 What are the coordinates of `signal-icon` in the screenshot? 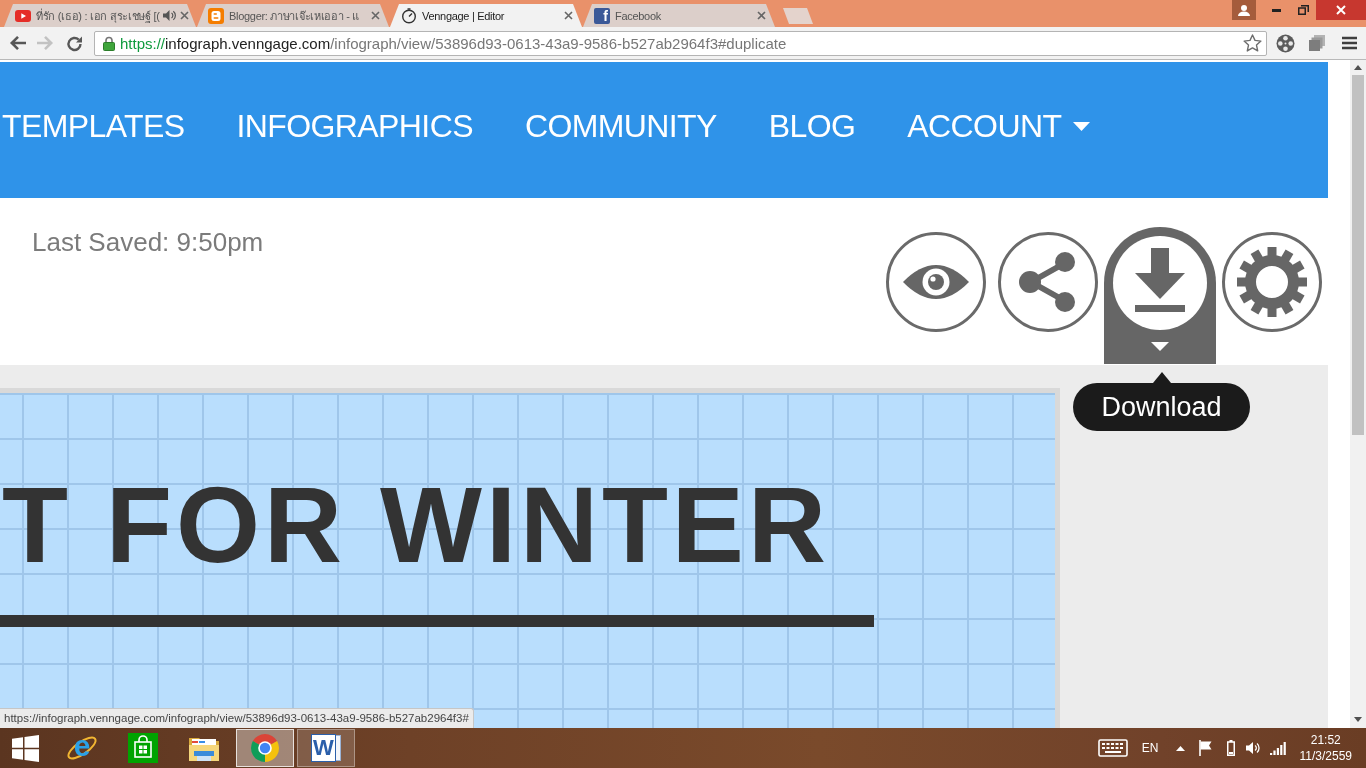 It's located at (1277, 748).